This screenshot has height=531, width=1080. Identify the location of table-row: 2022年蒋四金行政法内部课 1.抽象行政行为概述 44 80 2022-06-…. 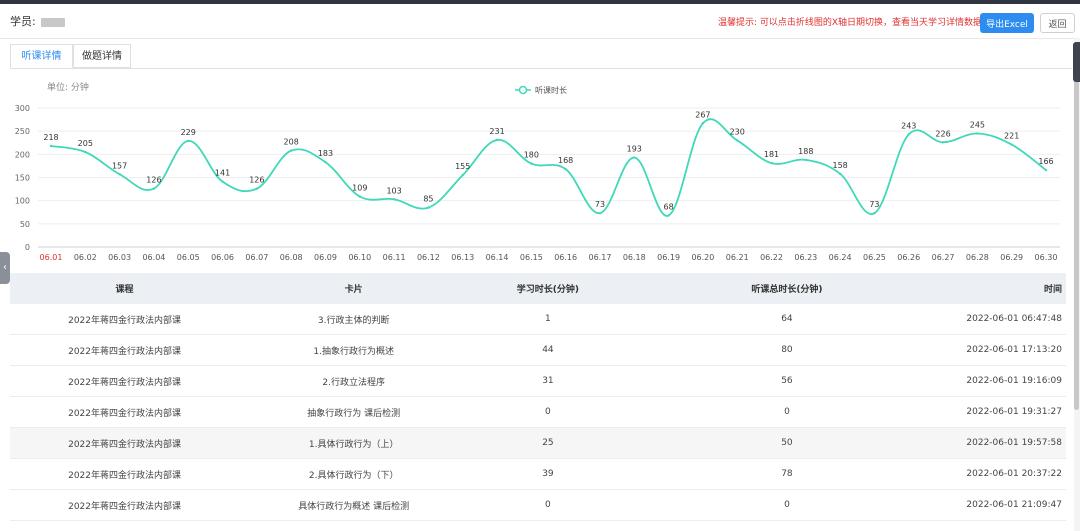
(538, 350).